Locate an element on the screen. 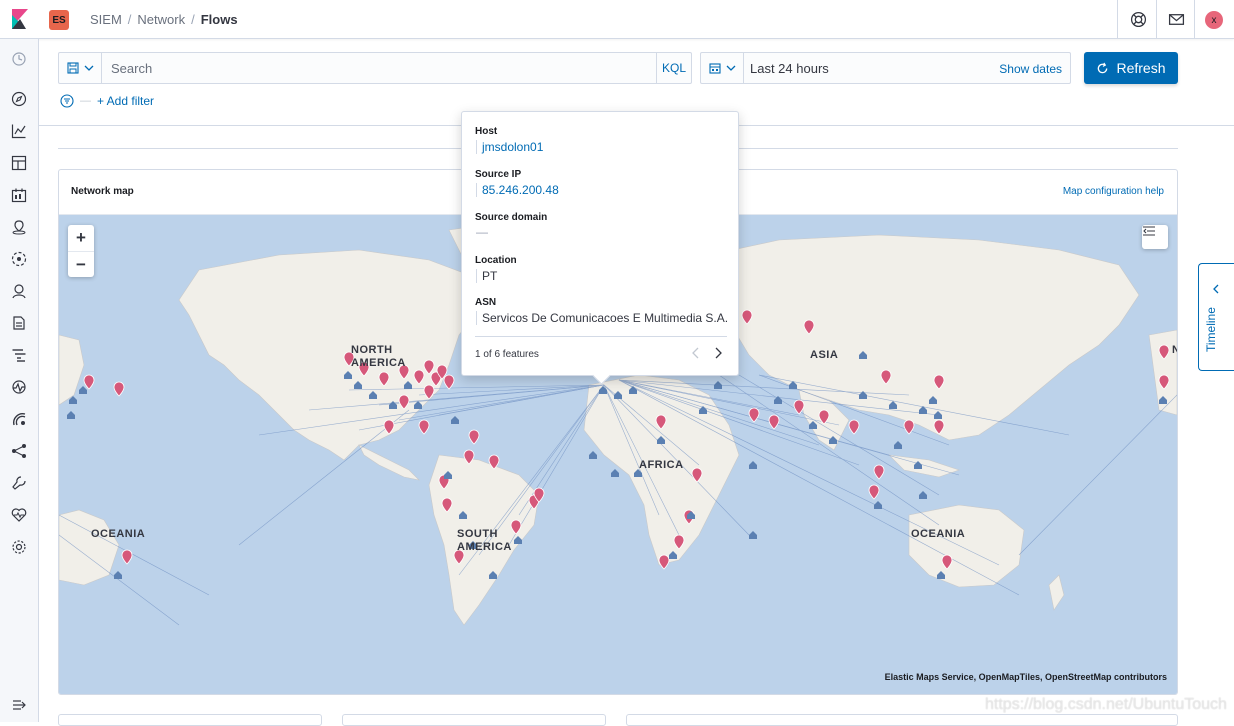 The image size is (1234, 726). visualize-icon is located at coordinates (19, 131).